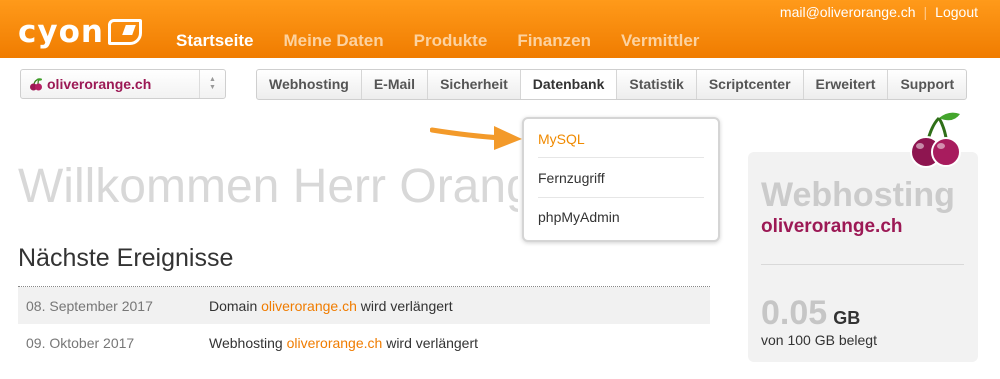  What do you see at coordinates (126, 258) in the screenshot?
I see `events-heading: Nächste Ereignisse` at bounding box center [126, 258].